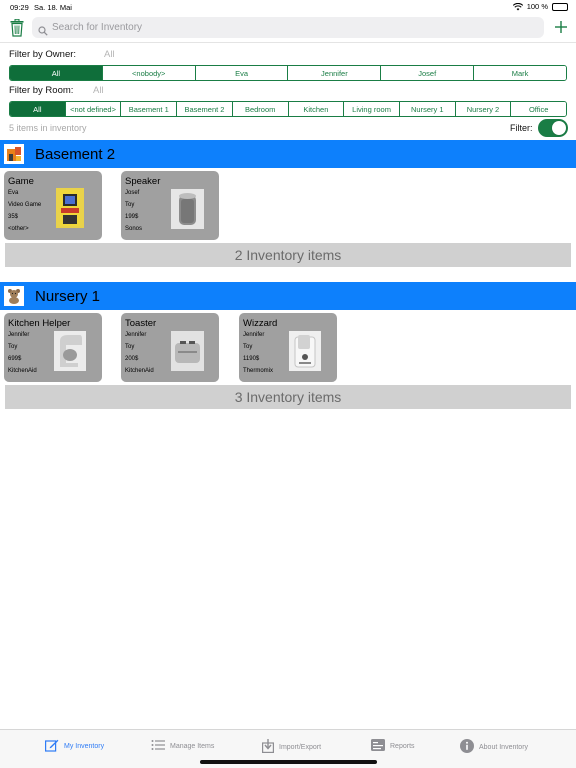  I want to click on battery-percent: 100 %, so click(537, 6).